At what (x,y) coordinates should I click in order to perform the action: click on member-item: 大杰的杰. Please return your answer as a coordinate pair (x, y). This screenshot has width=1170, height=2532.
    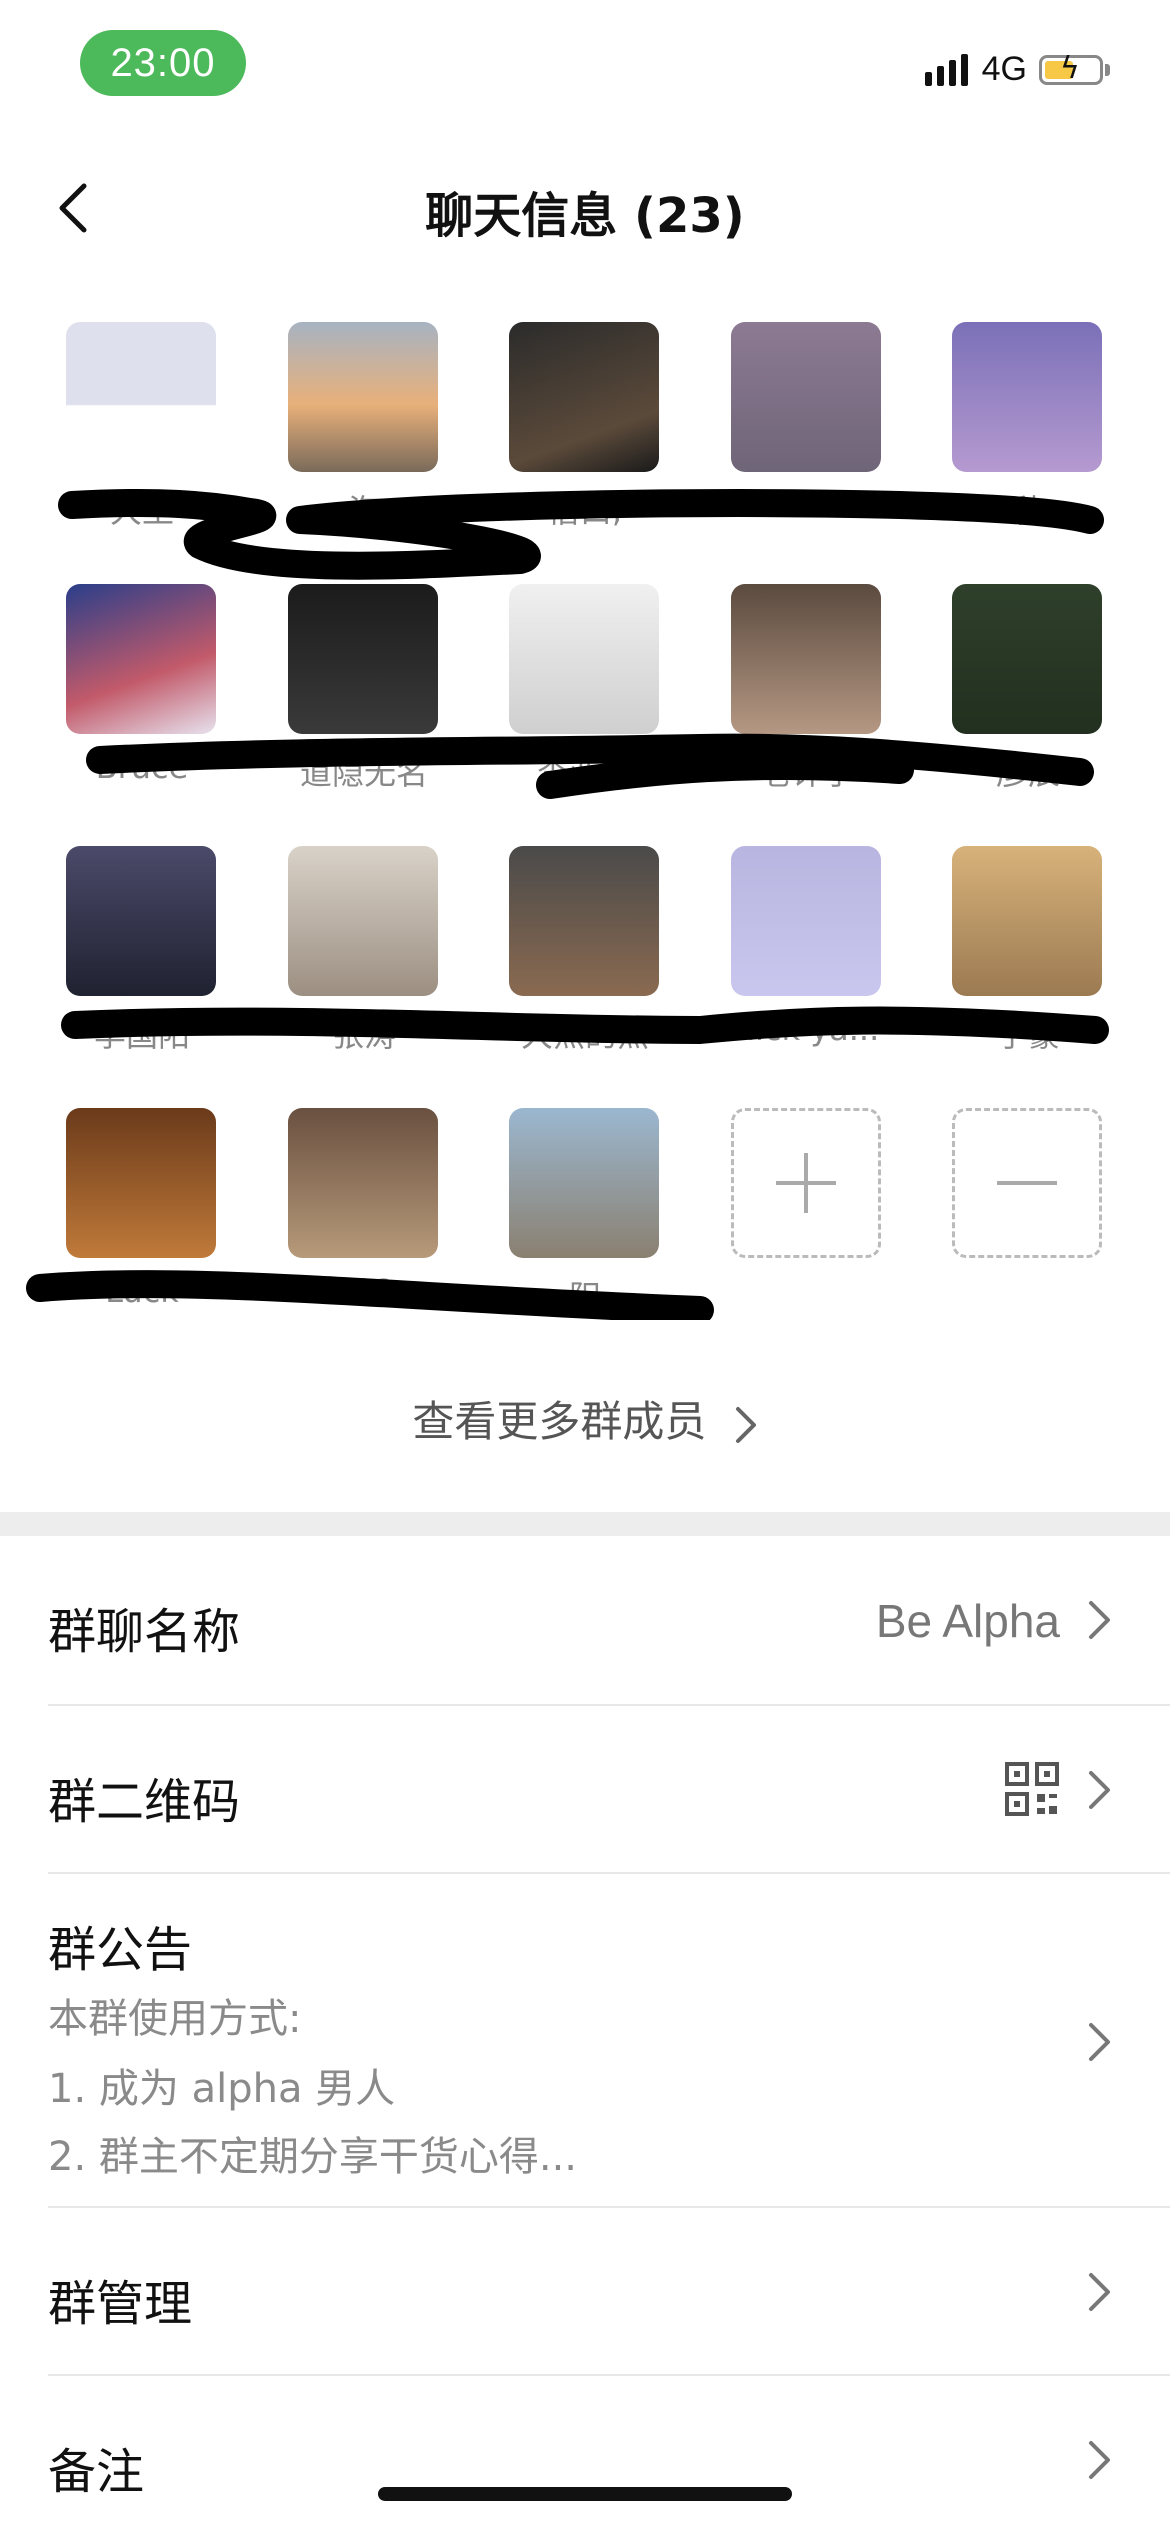
    Looking at the image, I should click on (585, 951).